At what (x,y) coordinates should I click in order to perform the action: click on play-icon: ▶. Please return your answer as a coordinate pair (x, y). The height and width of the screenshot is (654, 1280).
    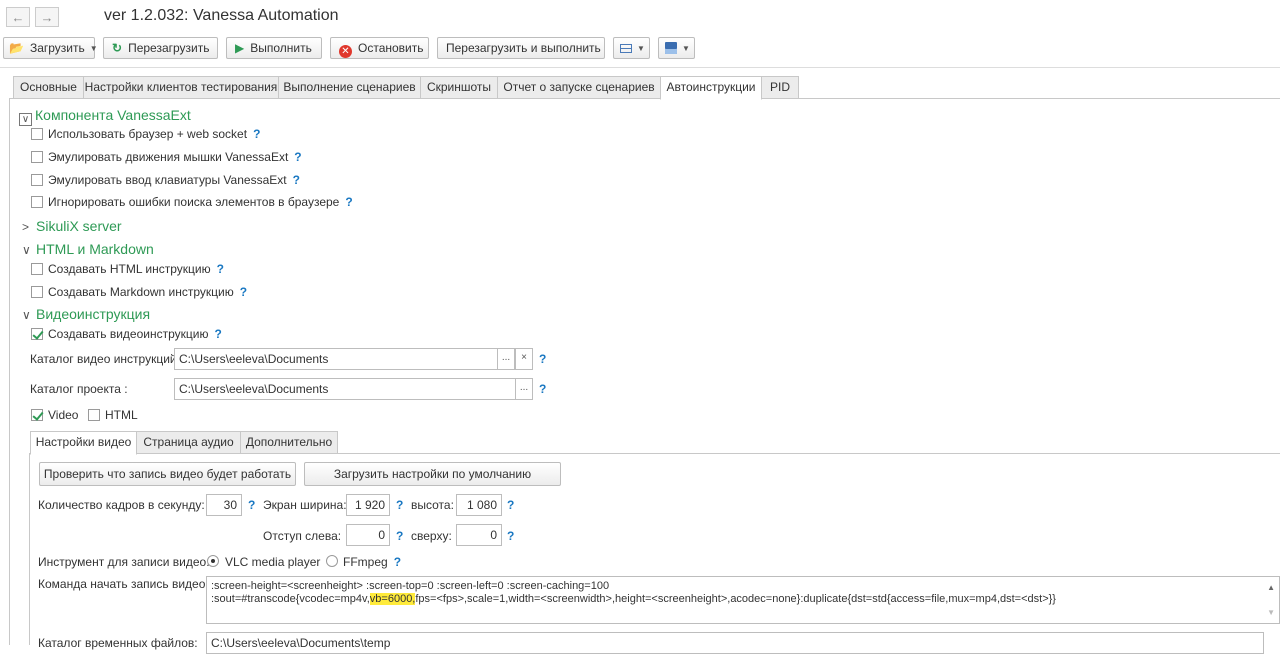
    Looking at the image, I should click on (240, 48).